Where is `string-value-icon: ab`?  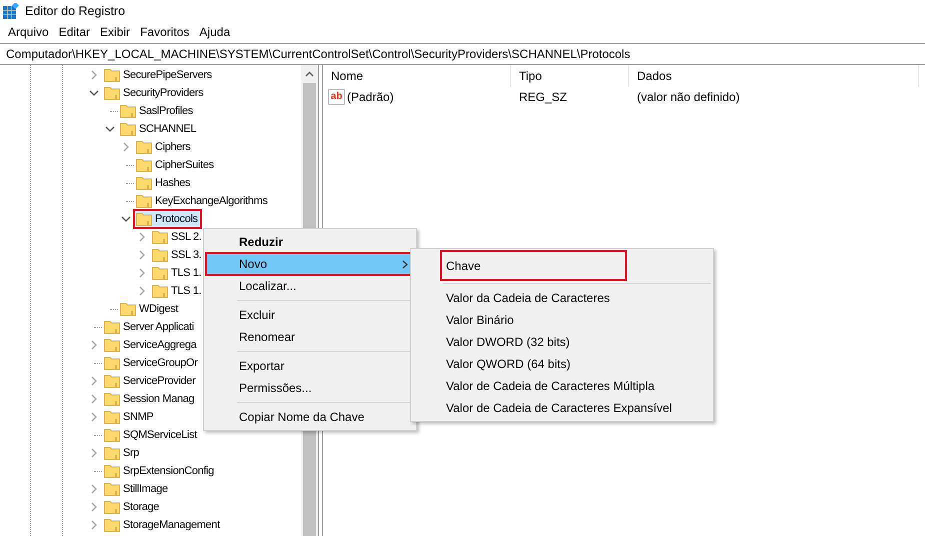
string-value-icon: ab is located at coordinates (336, 97).